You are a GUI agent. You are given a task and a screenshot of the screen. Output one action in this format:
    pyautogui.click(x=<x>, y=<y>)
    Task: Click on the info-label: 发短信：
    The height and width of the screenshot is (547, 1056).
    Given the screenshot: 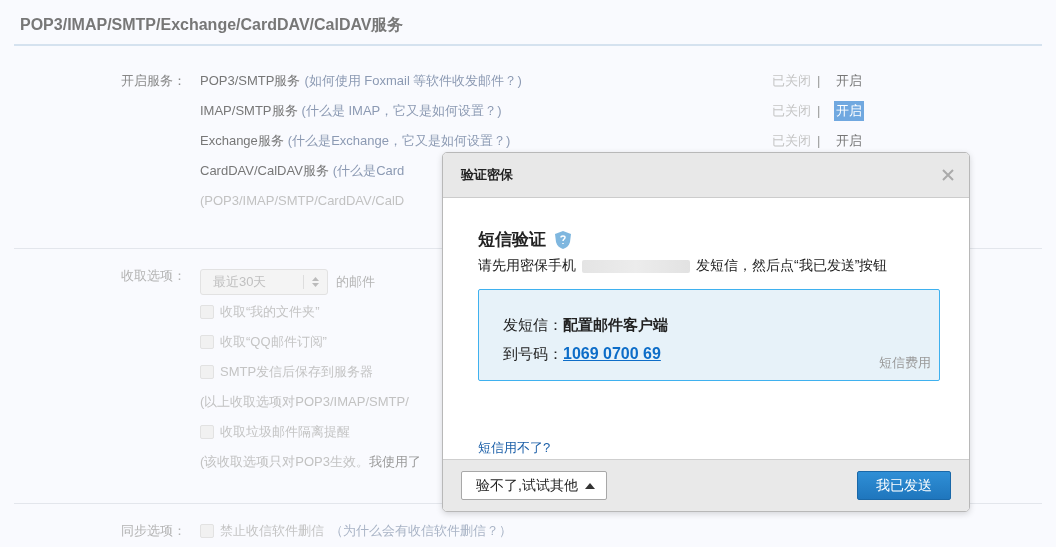 What is the action you would take?
    pyautogui.click(x=533, y=325)
    